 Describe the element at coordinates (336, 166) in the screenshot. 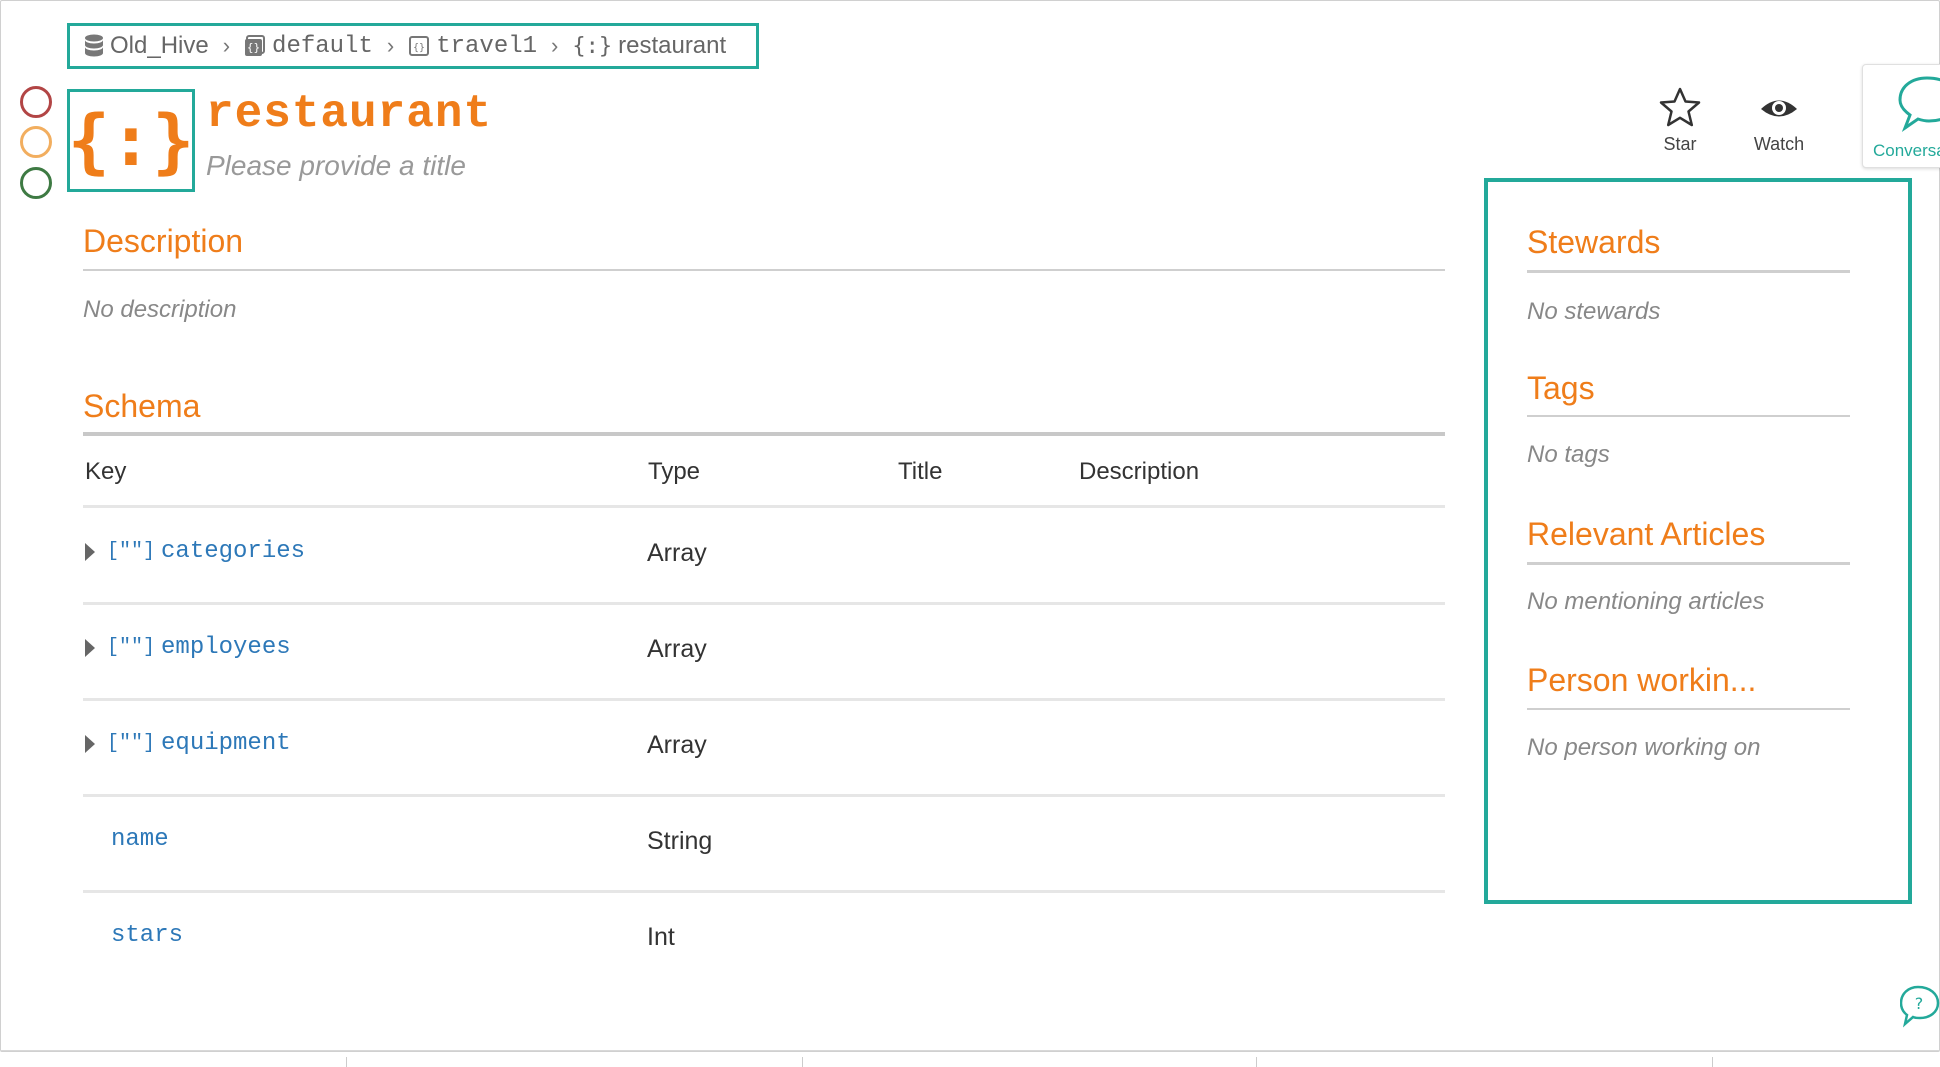

I see `title-placeholder: Please provide a title` at that location.